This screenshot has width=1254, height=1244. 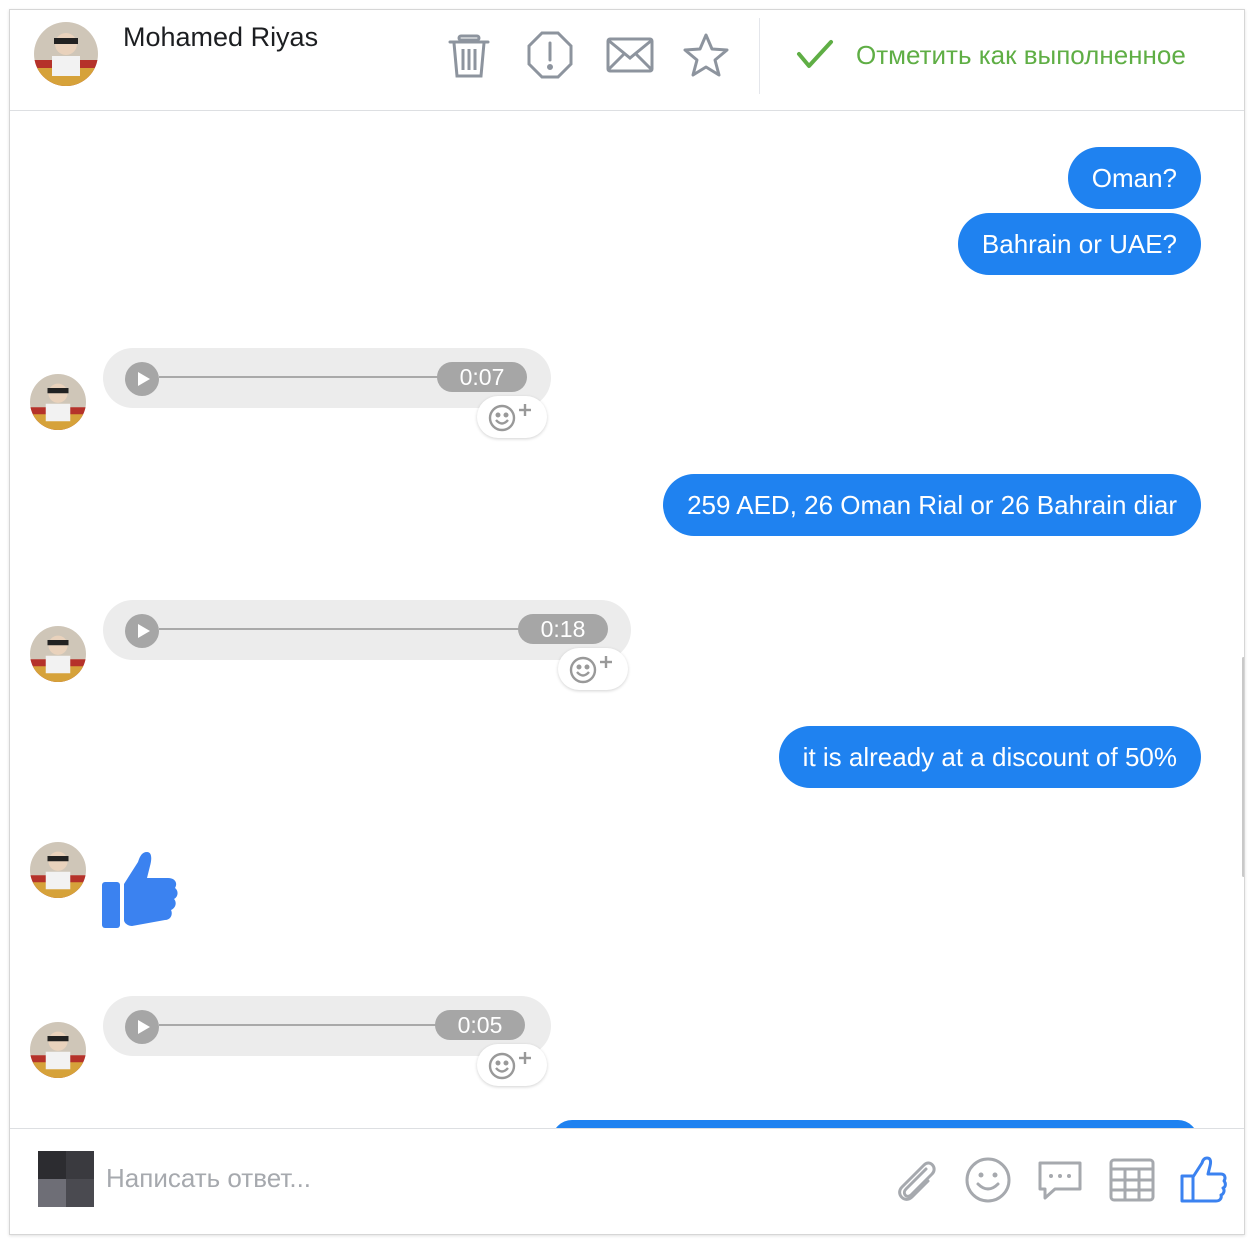 I want to click on contact-name: Mohamed Riyas, so click(x=221, y=37).